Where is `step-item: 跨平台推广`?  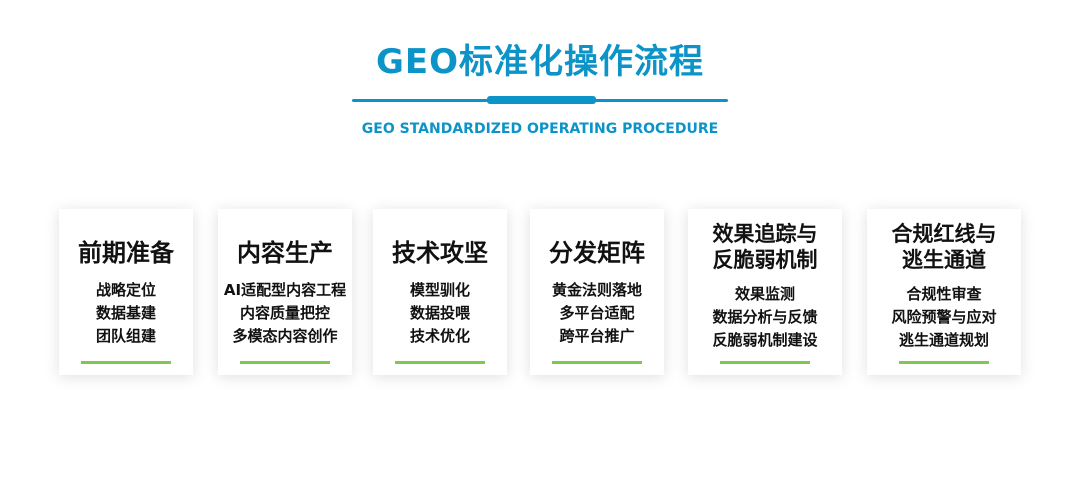
step-item: 跨平台推广 is located at coordinates (597, 336).